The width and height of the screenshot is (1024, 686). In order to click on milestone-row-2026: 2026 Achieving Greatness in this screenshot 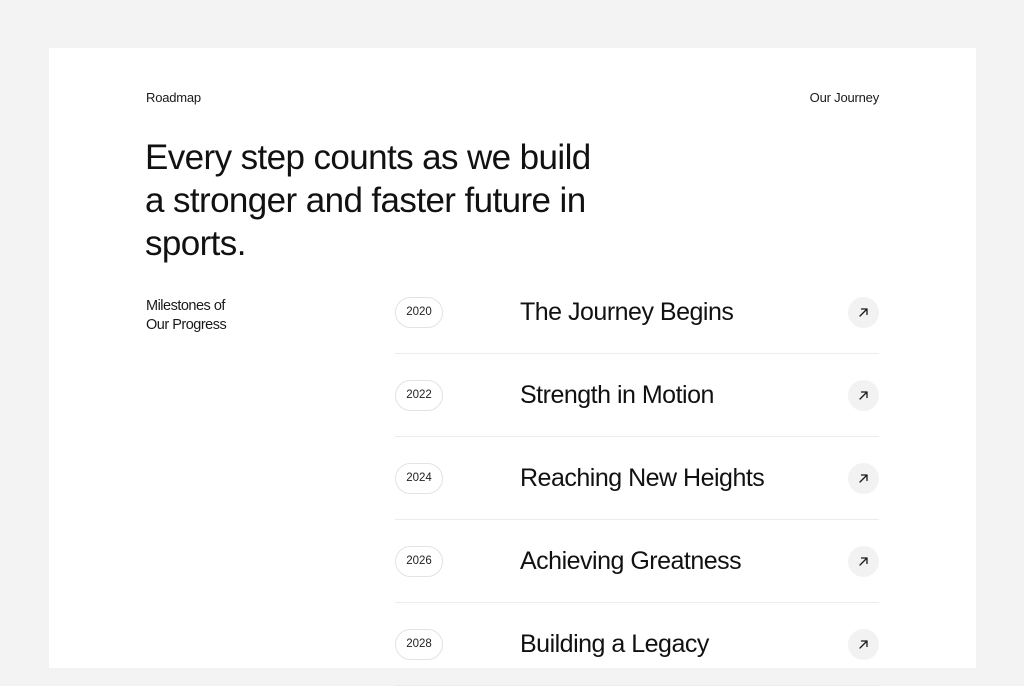, I will do `click(637, 561)`.